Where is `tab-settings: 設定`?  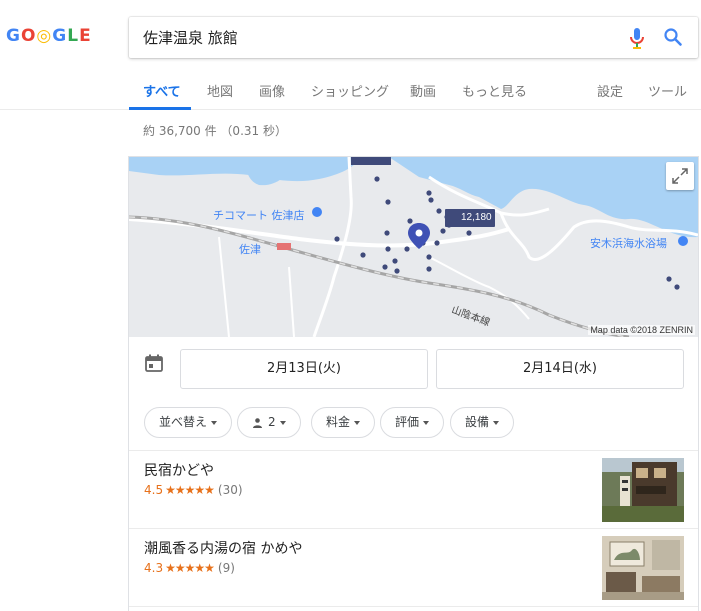
tab-settings: 設定 is located at coordinates (610, 90).